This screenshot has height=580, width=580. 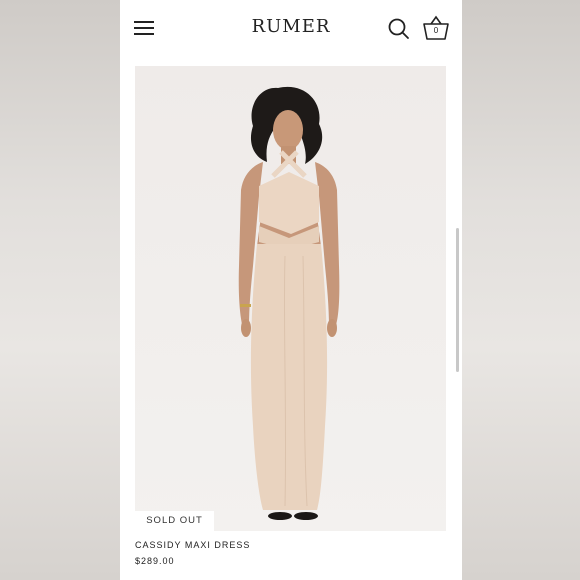 I want to click on search-icon, so click(x=399, y=29).